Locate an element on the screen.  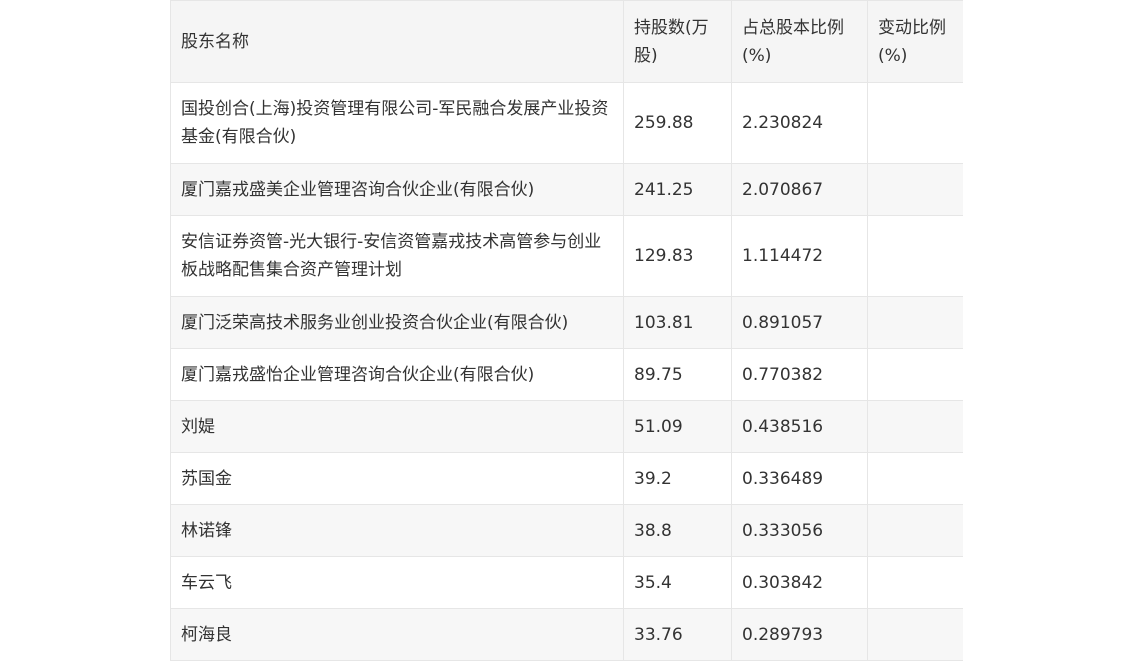
cell-share-ratio: 1.114472 is located at coordinates (799, 256).